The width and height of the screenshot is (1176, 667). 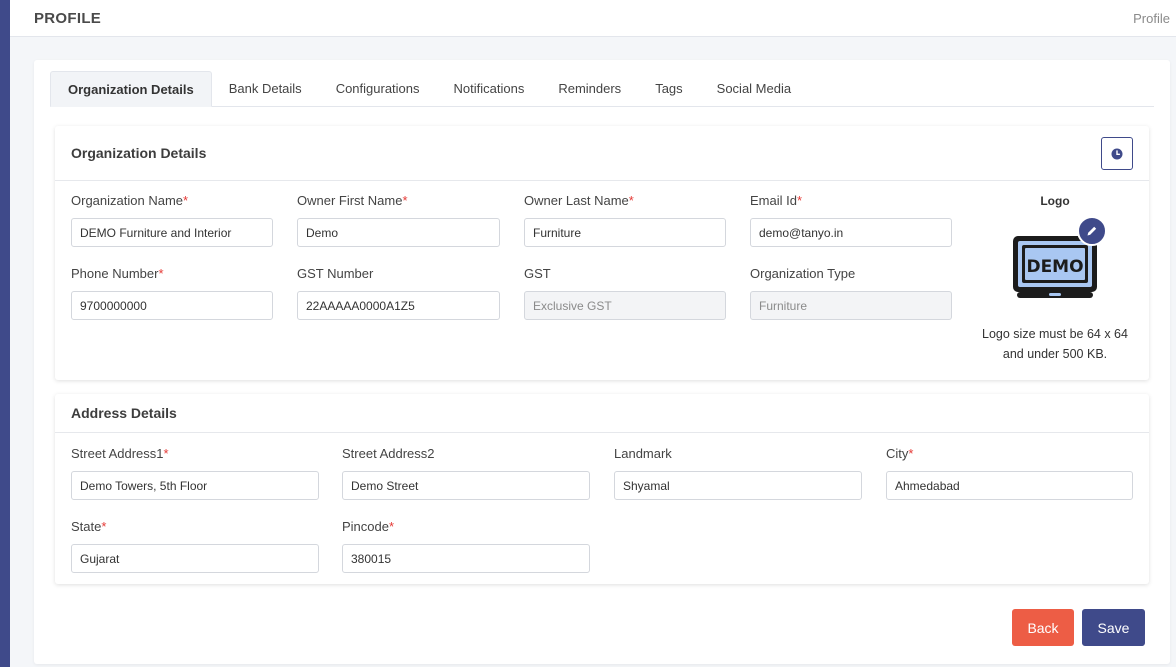 What do you see at coordinates (1113, 627) in the screenshot?
I see `save-button: Save` at bounding box center [1113, 627].